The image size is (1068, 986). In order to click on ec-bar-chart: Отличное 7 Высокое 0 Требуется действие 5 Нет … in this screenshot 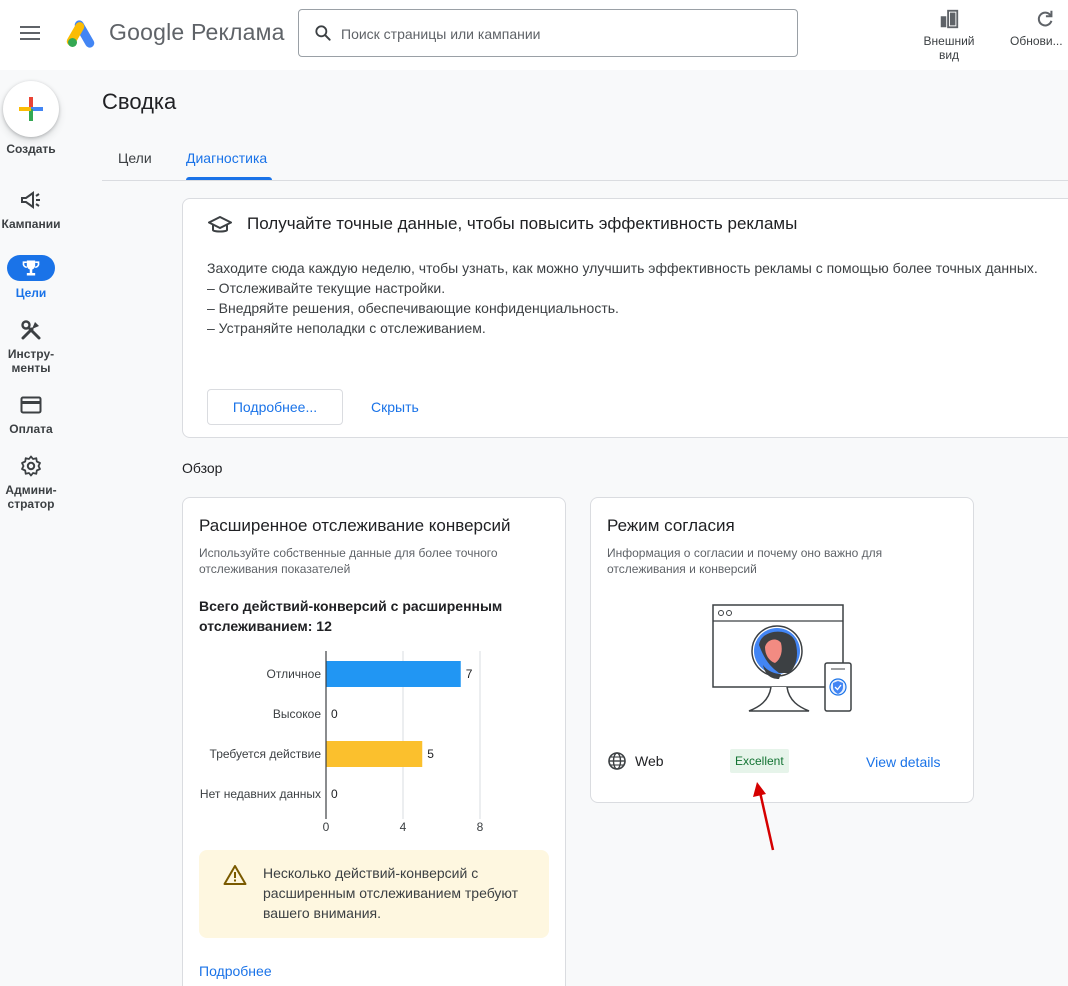, I will do `click(342, 742)`.